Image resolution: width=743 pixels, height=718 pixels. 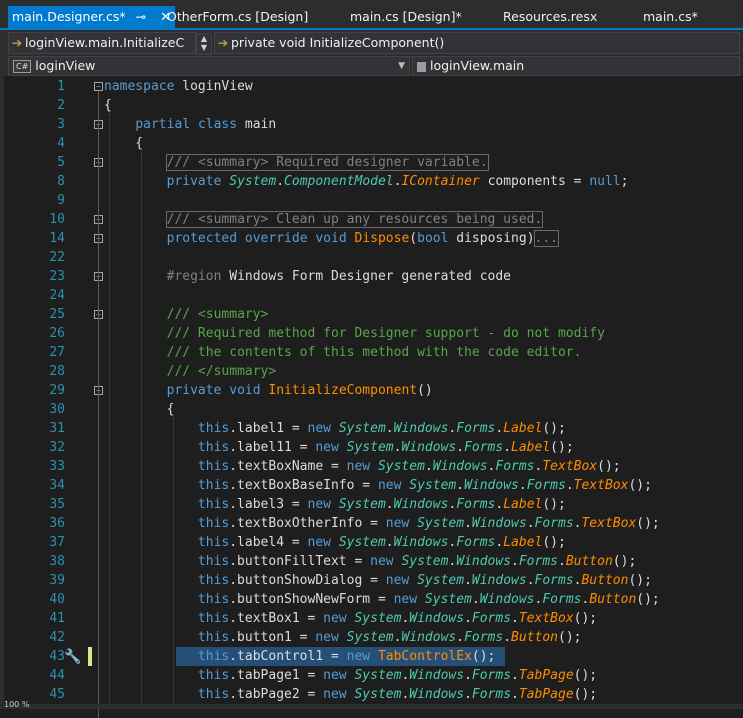 What do you see at coordinates (371, 105) in the screenshot?
I see `code-line: 2{` at bounding box center [371, 105].